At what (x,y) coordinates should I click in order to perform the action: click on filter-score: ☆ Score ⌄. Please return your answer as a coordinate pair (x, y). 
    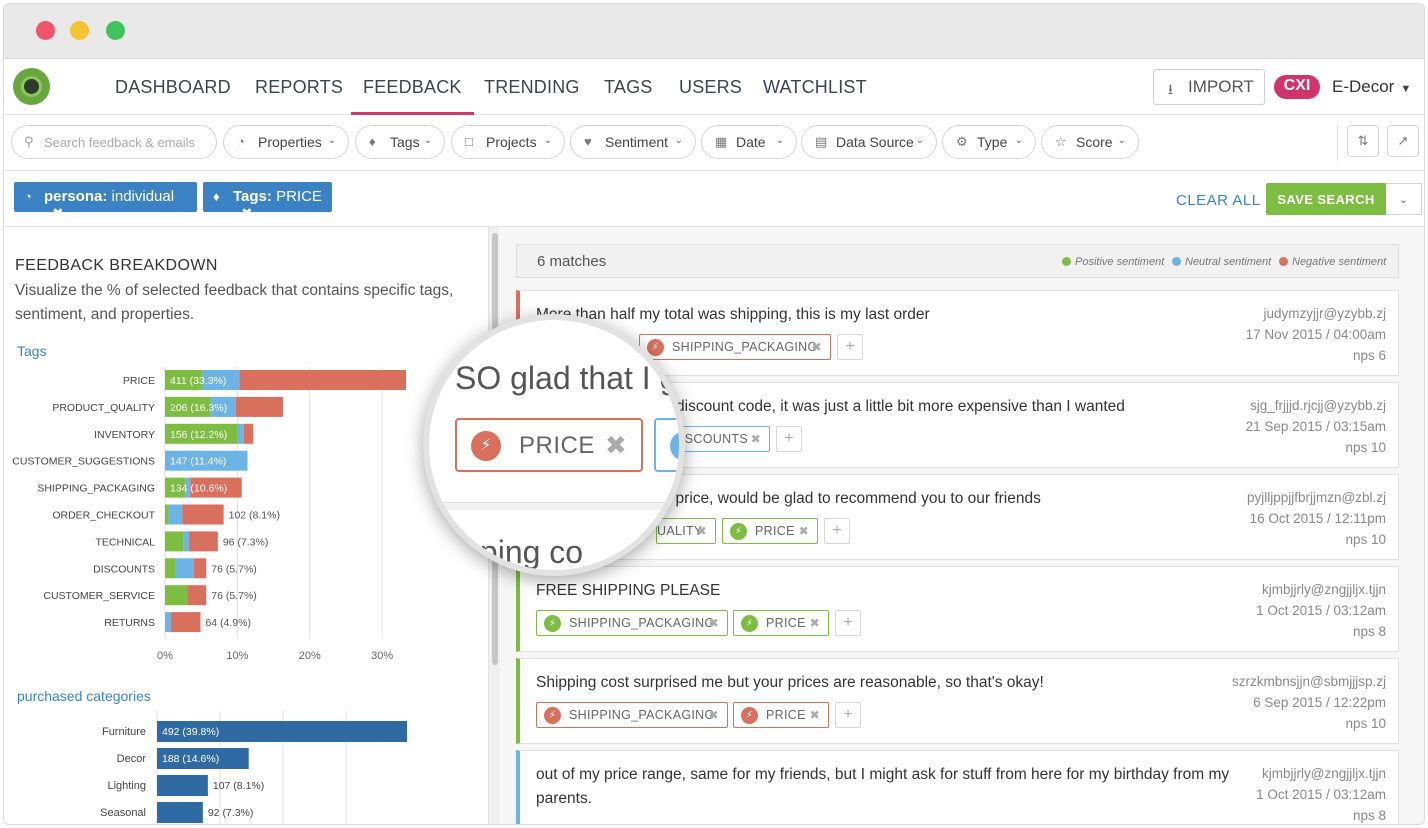
    Looking at the image, I should click on (1090, 142).